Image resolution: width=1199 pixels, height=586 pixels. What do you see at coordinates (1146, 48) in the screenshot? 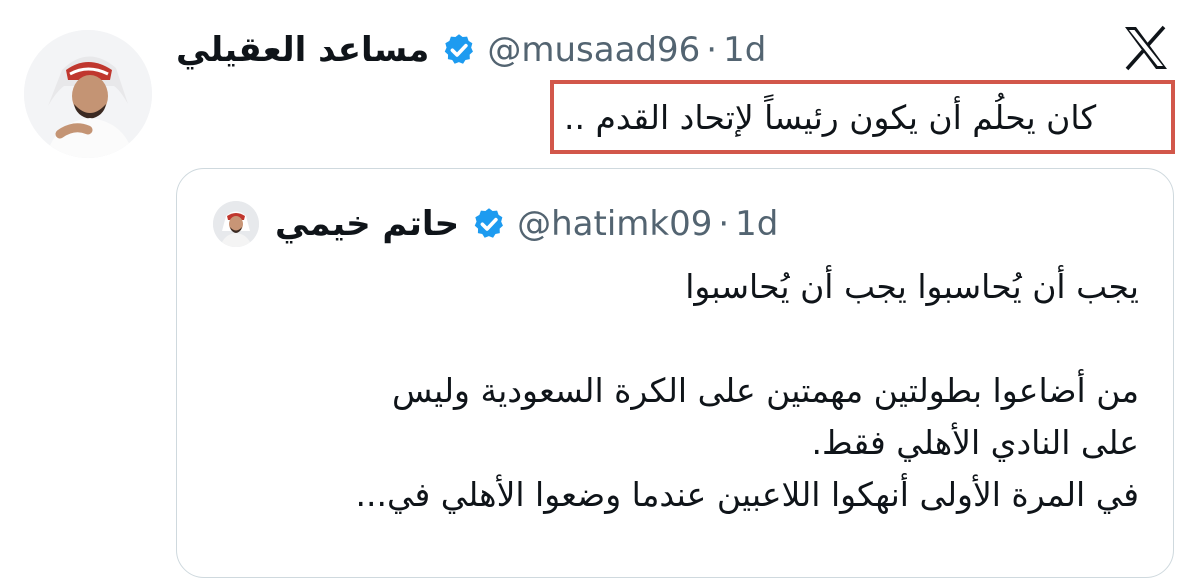
I see `x-logo-icon` at bounding box center [1146, 48].